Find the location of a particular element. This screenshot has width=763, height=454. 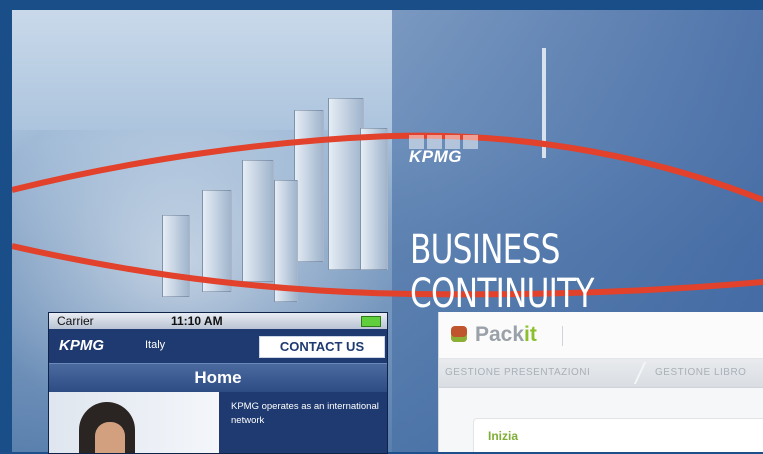

person-photo is located at coordinates (134, 422).